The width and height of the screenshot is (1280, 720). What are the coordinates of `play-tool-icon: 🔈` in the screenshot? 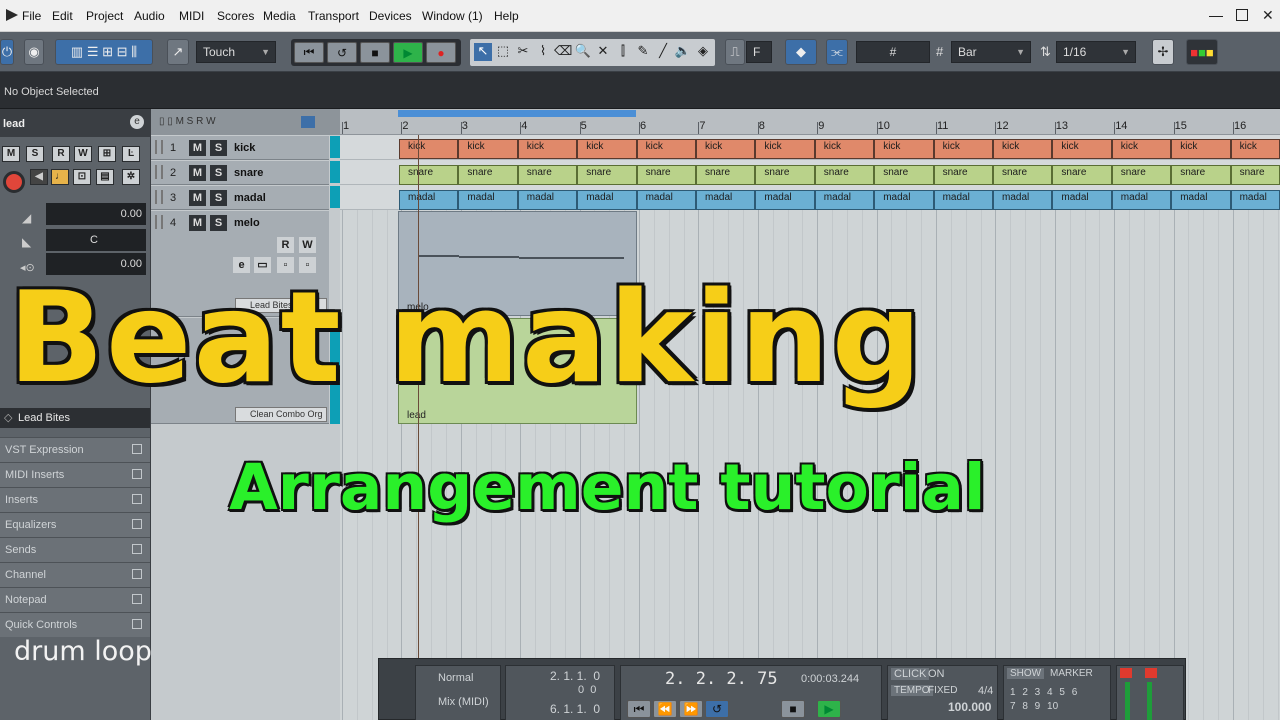 It's located at (683, 52).